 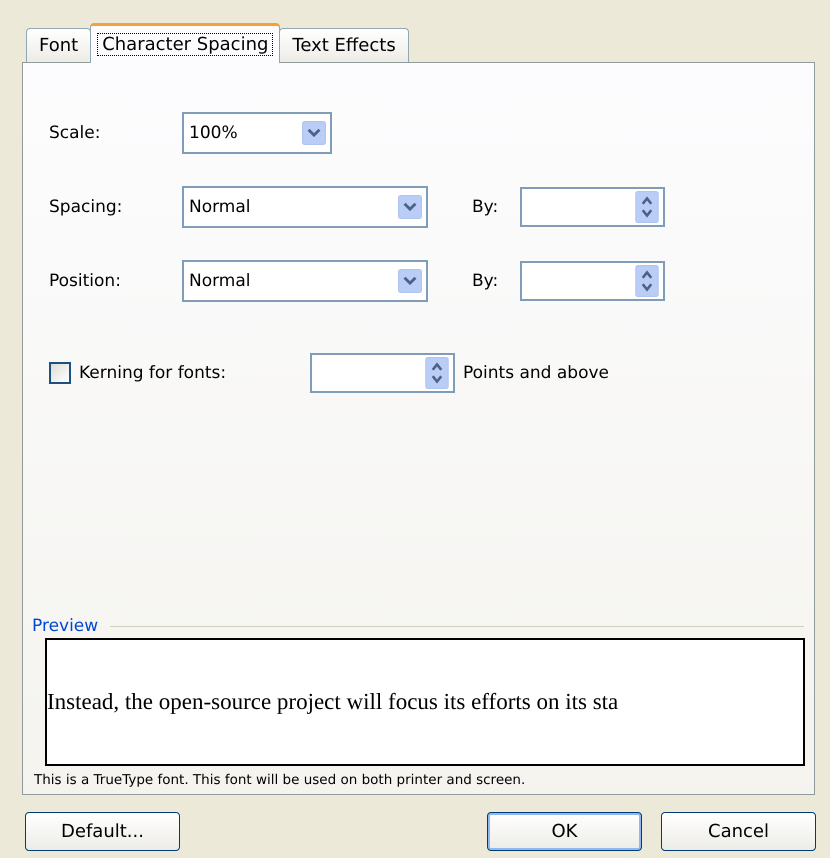 What do you see at coordinates (536, 373) in the screenshot?
I see `field-label: Points and above` at bounding box center [536, 373].